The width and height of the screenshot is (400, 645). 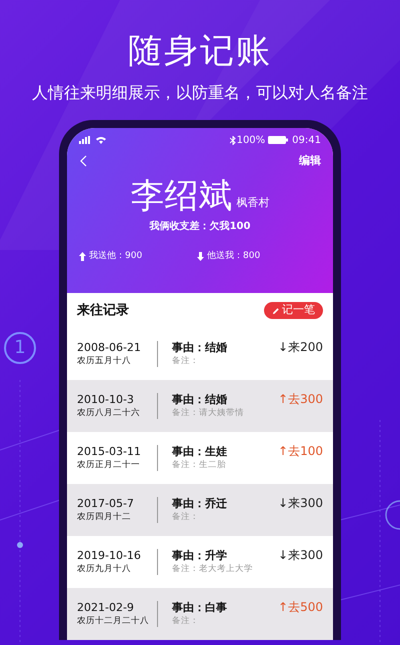 What do you see at coordinates (251, 141) in the screenshot?
I see `battery-percent: 100%` at bounding box center [251, 141].